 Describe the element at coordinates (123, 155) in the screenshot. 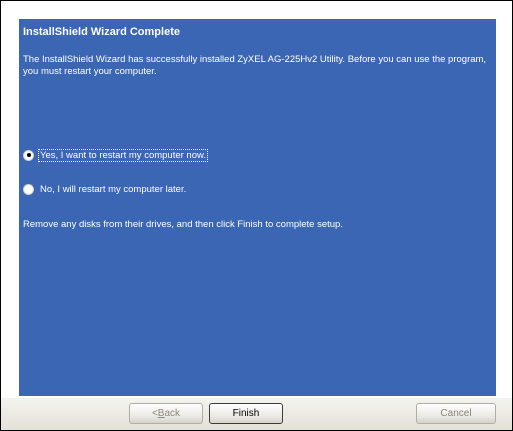

I see `restart-now-label: Yes, I want to restart my computer now.` at that location.